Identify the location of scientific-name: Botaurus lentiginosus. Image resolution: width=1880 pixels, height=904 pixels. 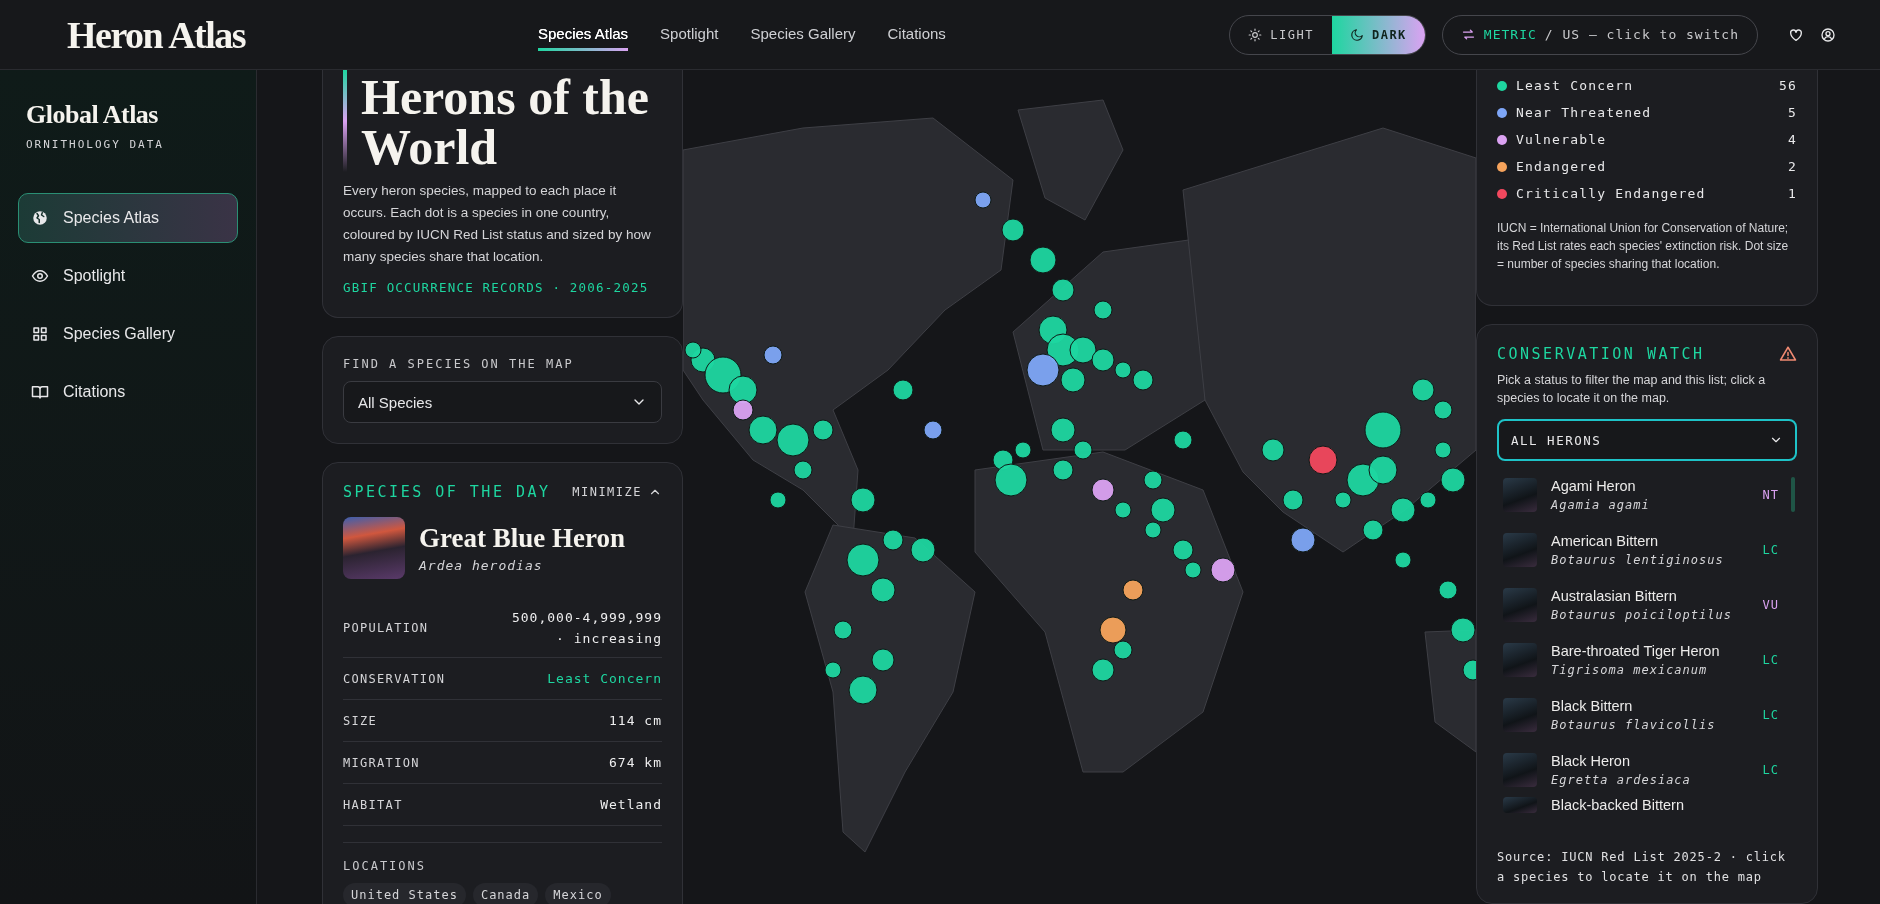
(1637, 559).